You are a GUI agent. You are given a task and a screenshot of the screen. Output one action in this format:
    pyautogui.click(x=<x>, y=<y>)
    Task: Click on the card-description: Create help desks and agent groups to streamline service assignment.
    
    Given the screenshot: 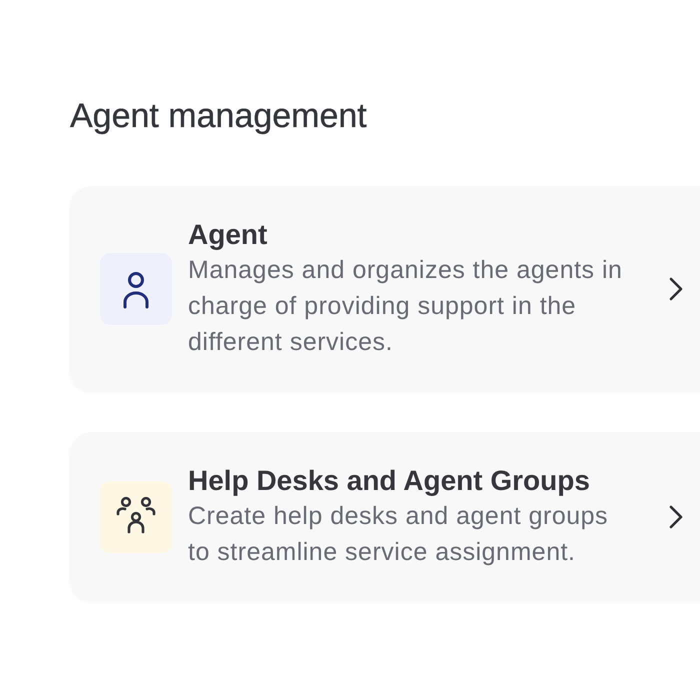 What is the action you would take?
    pyautogui.click(x=399, y=534)
    